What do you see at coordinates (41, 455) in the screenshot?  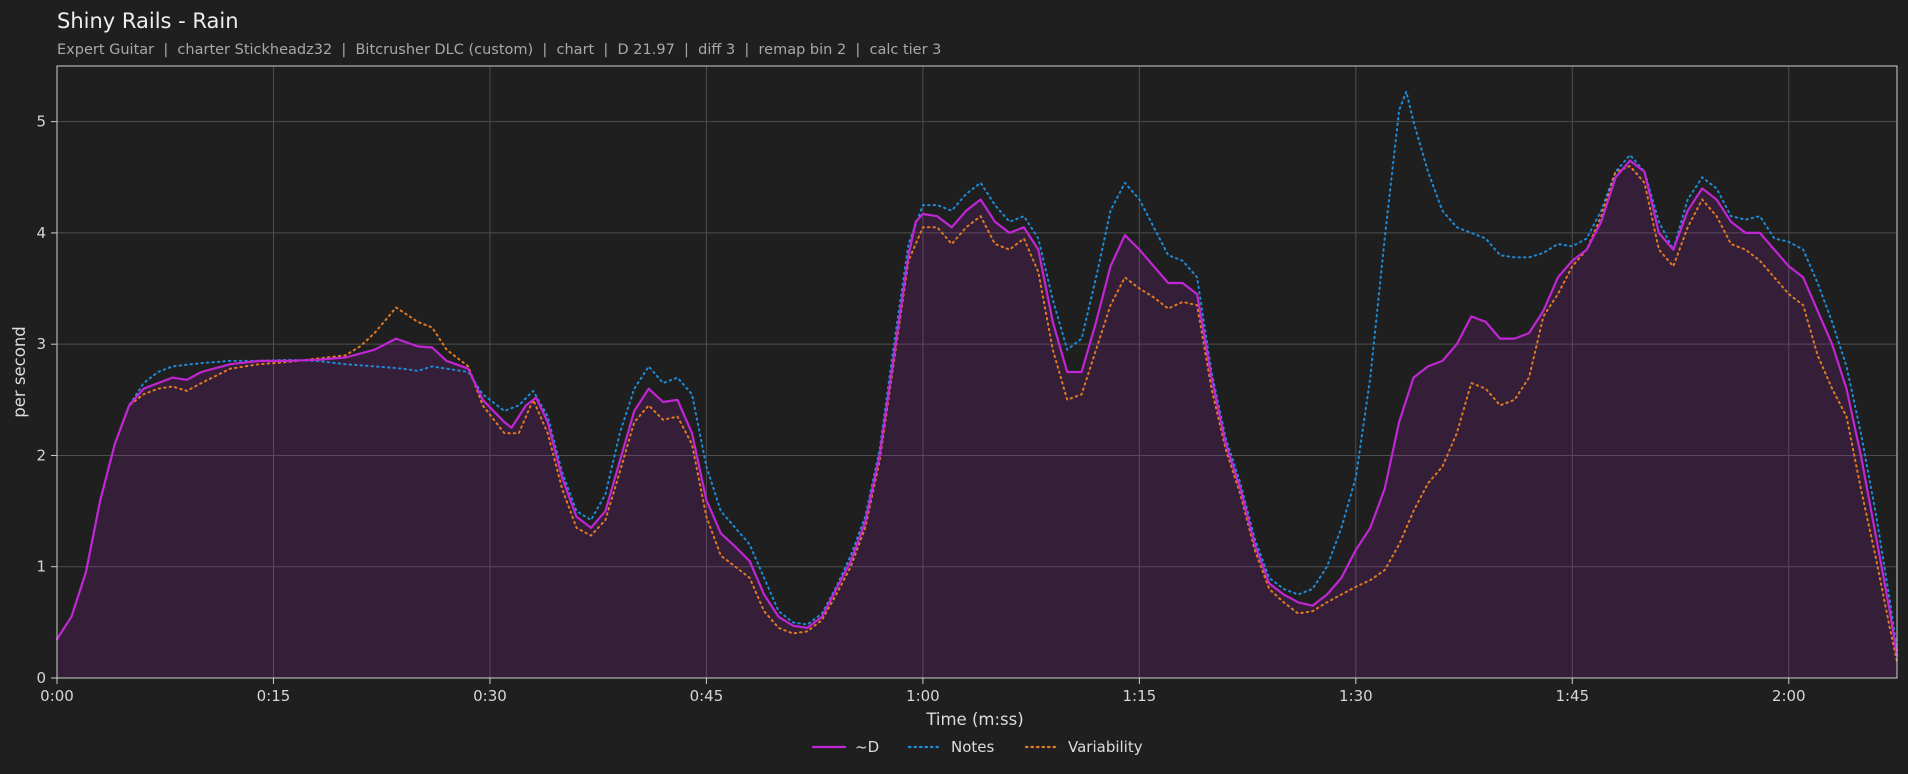 I see `y-tick-label: 2` at bounding box center [41, 455].